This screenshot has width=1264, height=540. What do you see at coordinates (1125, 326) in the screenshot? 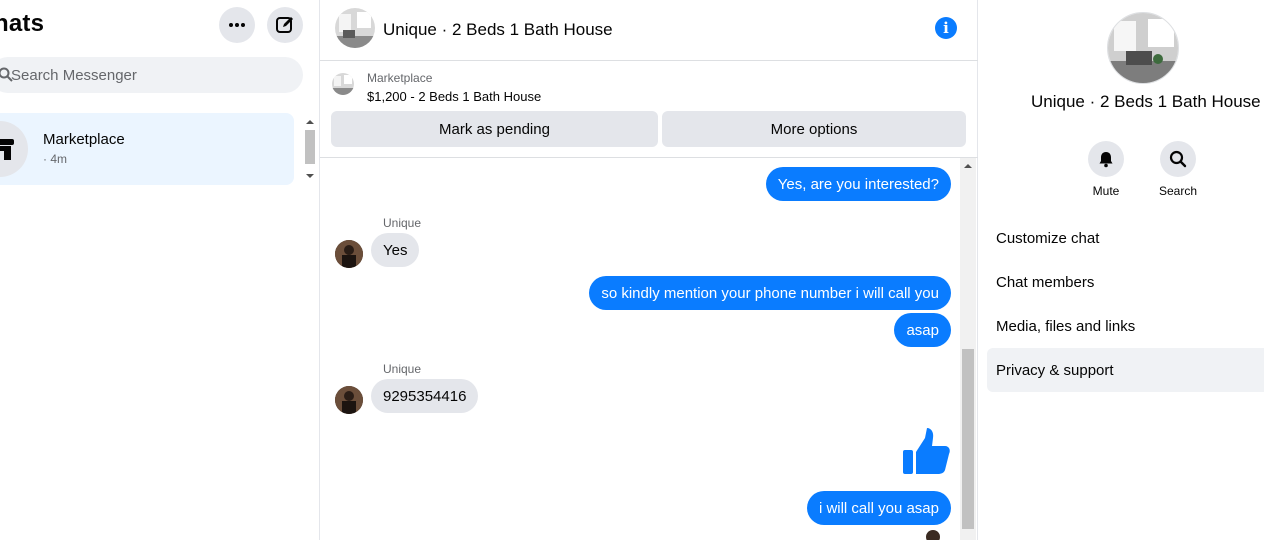
I see `menu-item-media-files-links: Media, files and links` at bounding box center [1125, 326].